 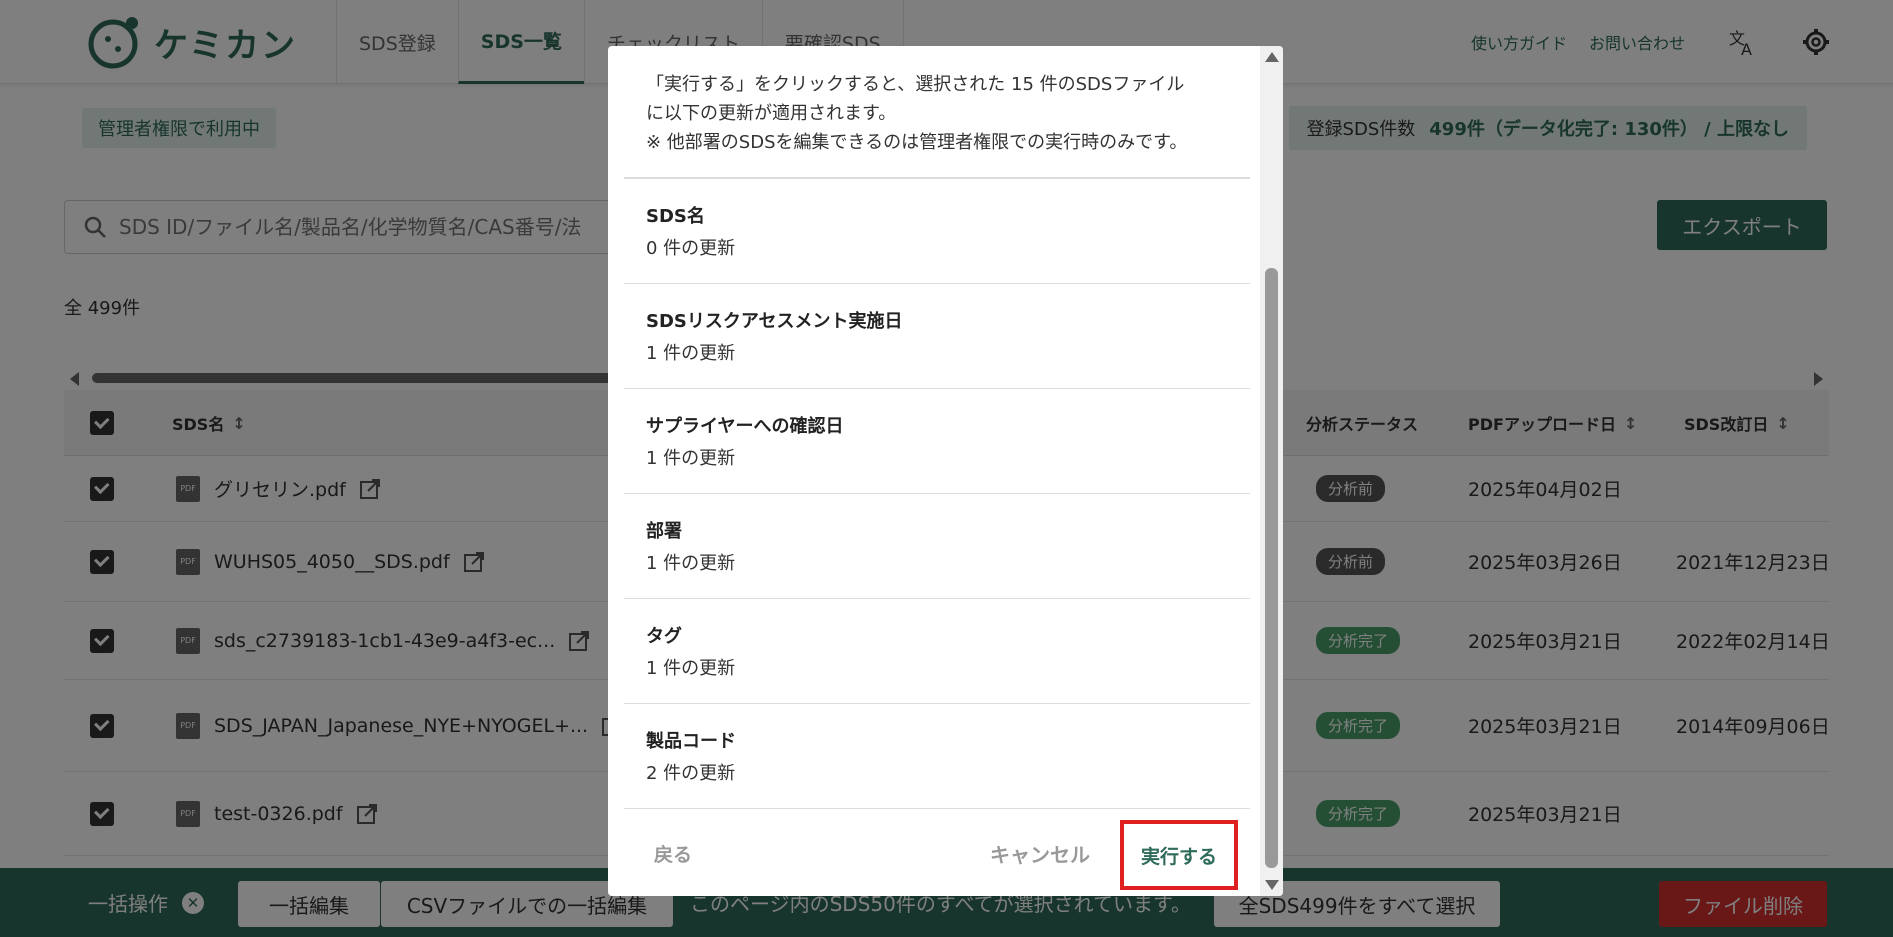 What do you see at coordinates (664, 636) in the screenshot?
I see `update-field-name: タグ` at bounding box center [664, 636].